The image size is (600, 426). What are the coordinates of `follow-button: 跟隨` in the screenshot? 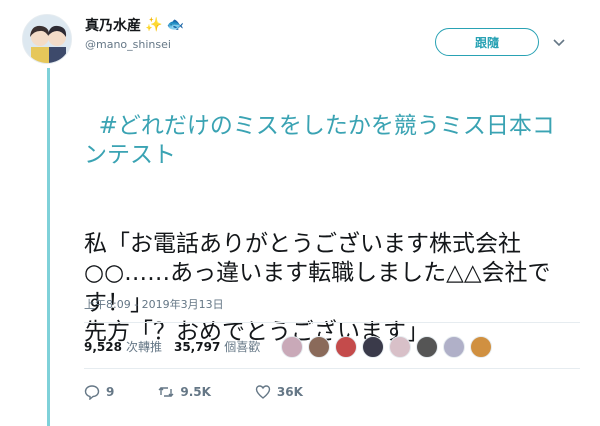 It's located at (487, 42).